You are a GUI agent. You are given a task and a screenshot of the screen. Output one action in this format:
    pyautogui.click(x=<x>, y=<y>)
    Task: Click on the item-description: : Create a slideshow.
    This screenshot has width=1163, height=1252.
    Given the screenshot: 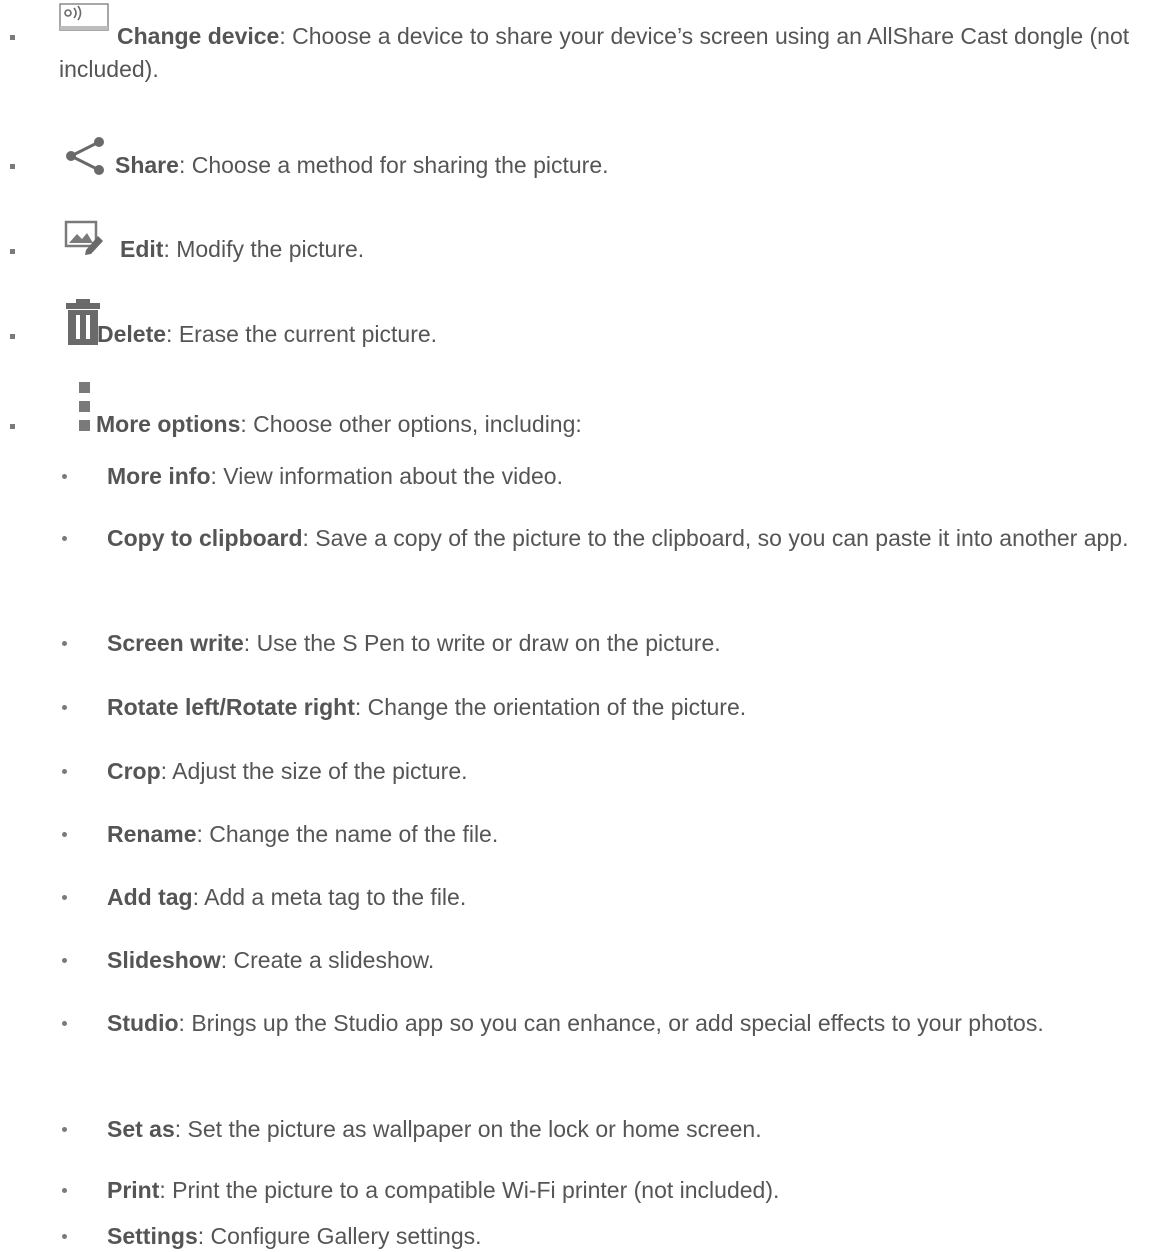 What is the action you would take?
    pyautogui.click(x=327, y=960)
    